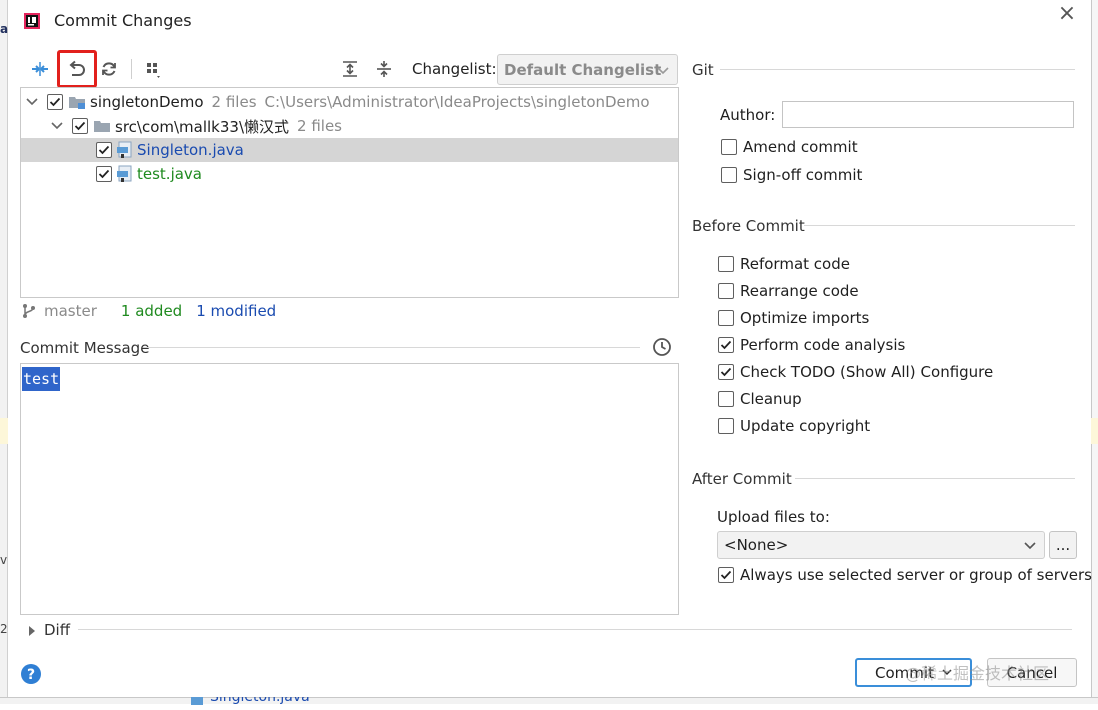 The image size is (1098, 710). I want to click on rollback-icon, so click(76, 69).